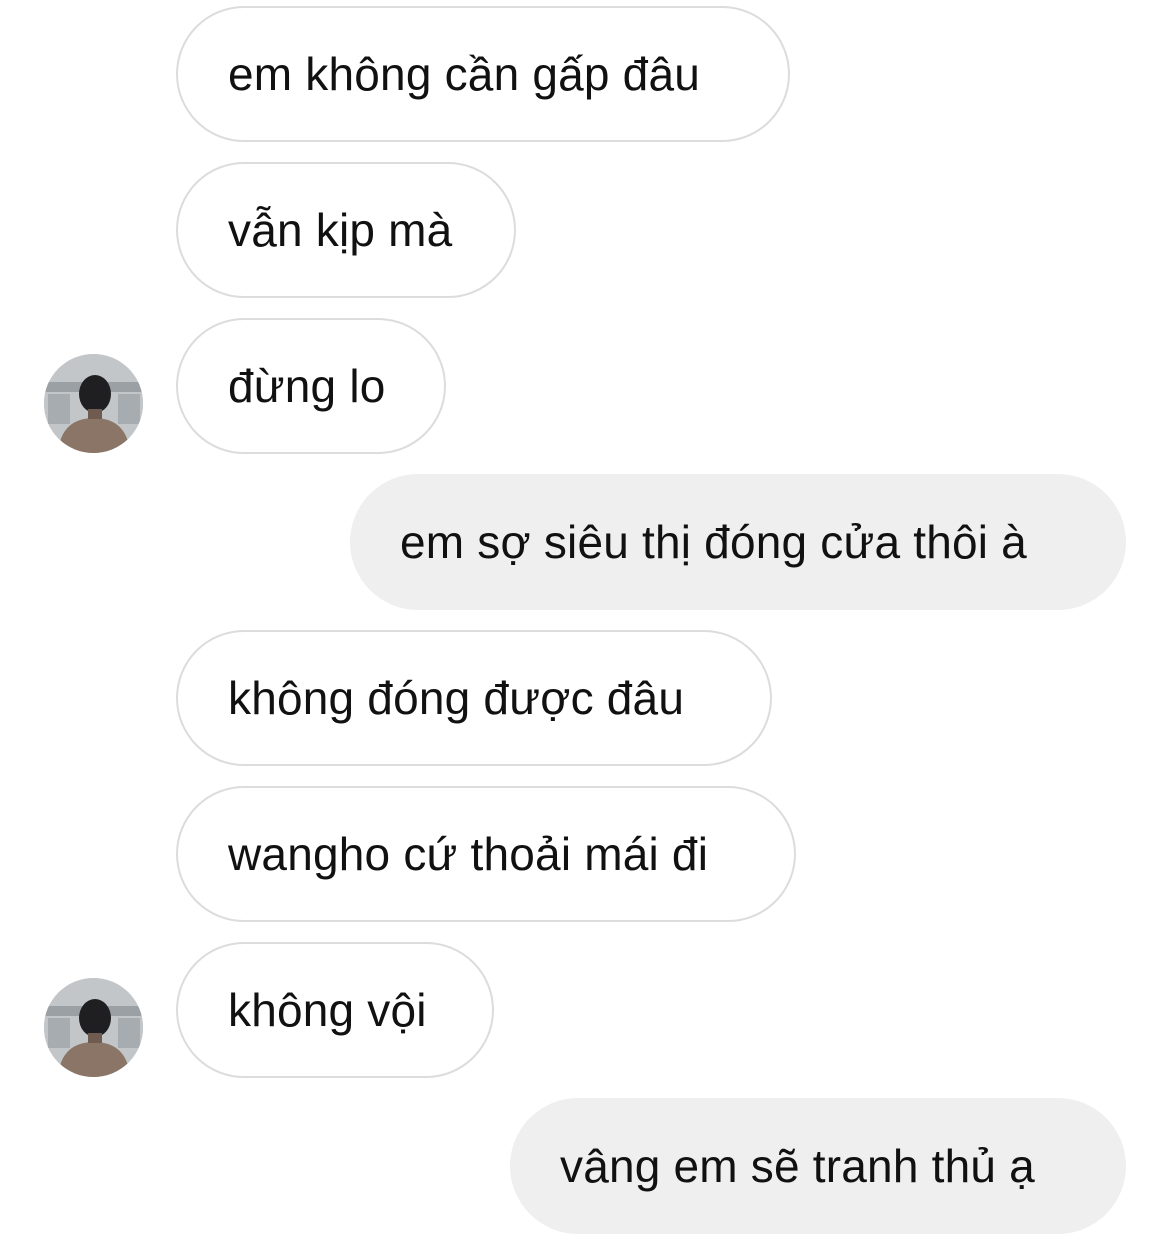 This screenshot has width=1170, height=1253. I want to click on message-bubble-outgoing: vâng em sẽ tranh thủ ạ, so click(818, 1166).